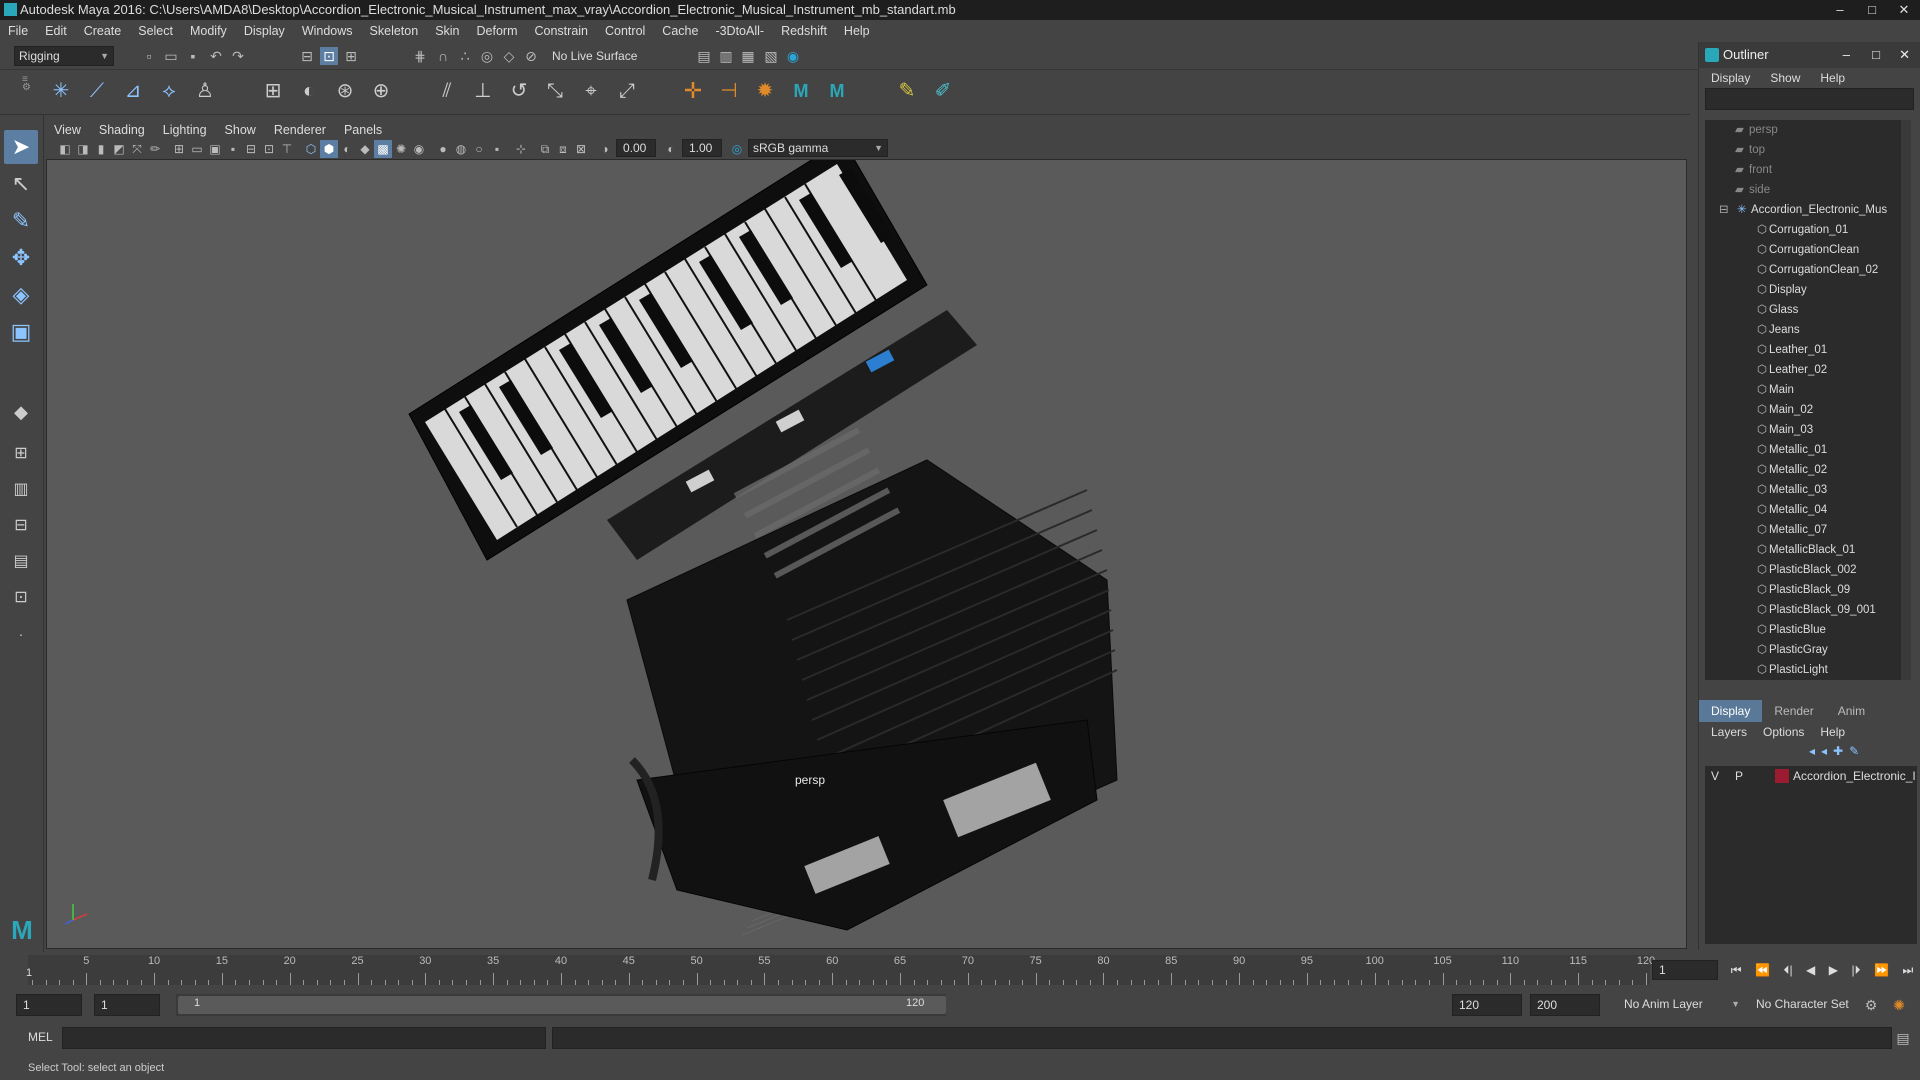 This screenshot has width=1920, height=1080. I want to click on undo-icon: ↶, so click(216, 56).